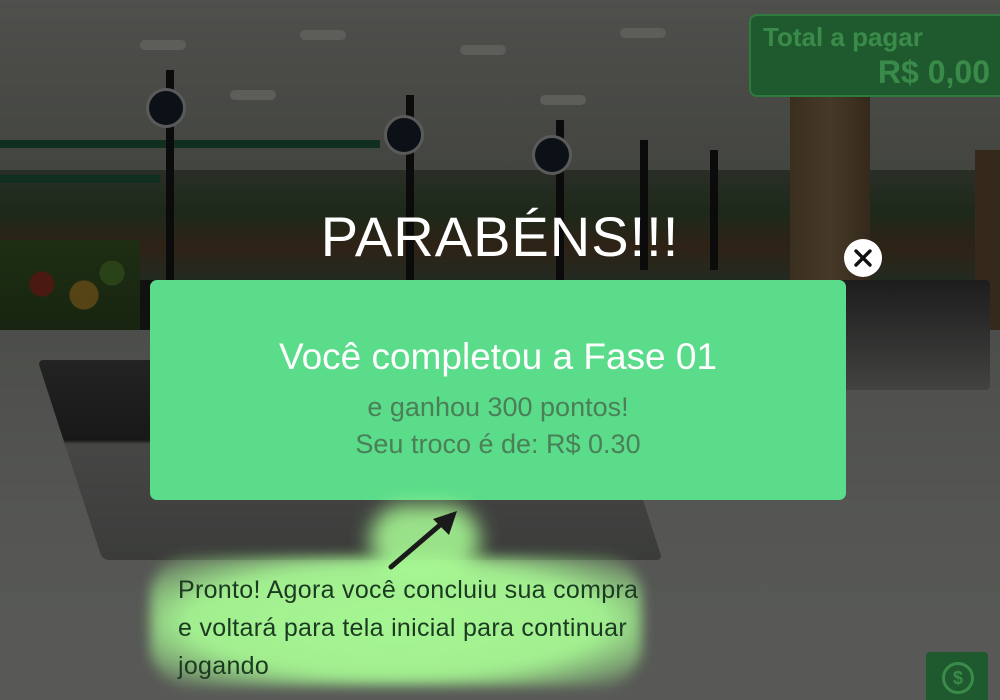 The width and height of the screenshot is (1000, 700). What do you see at coordinates (874, 55) in the screenshot?
I see `total-to-pay-box: Total a pagar R$ 0,00` at bounding box center [874, 55].